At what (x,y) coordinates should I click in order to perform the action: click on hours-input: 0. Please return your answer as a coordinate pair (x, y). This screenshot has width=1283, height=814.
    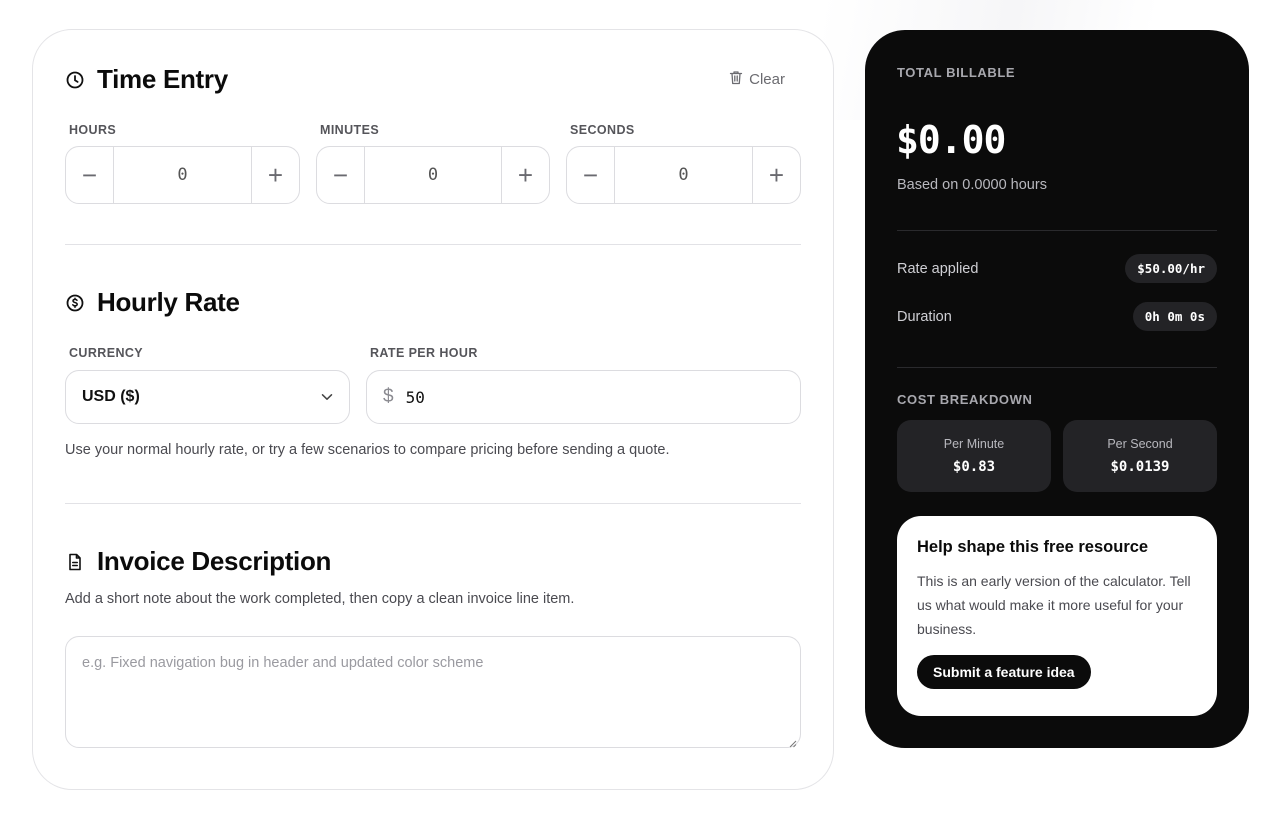
    Looking at the image, I should click on (182, 175).